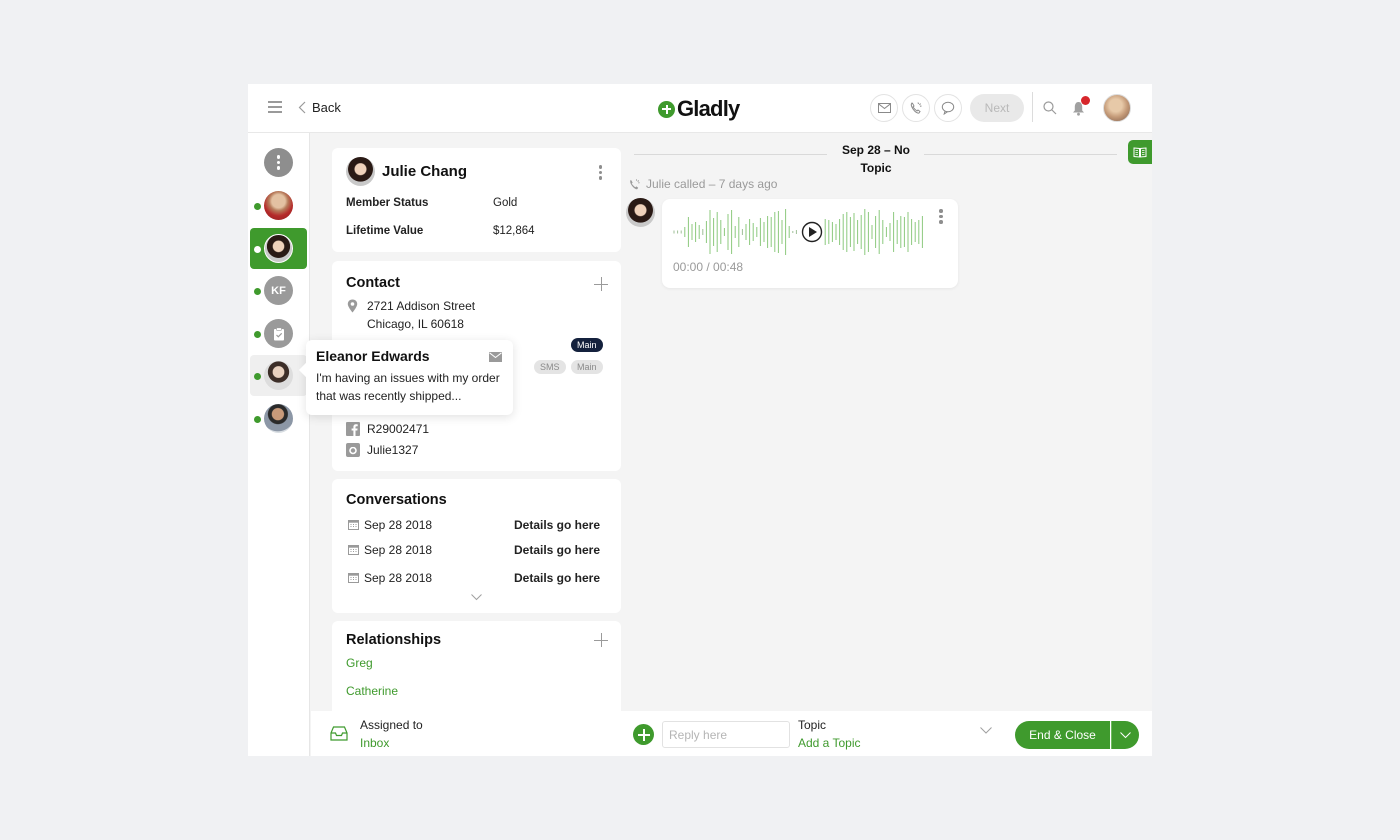 The height and width of the screenshot is (840, 1400). I want to click on sidebar-item-julie-chang, so click(278, 248).